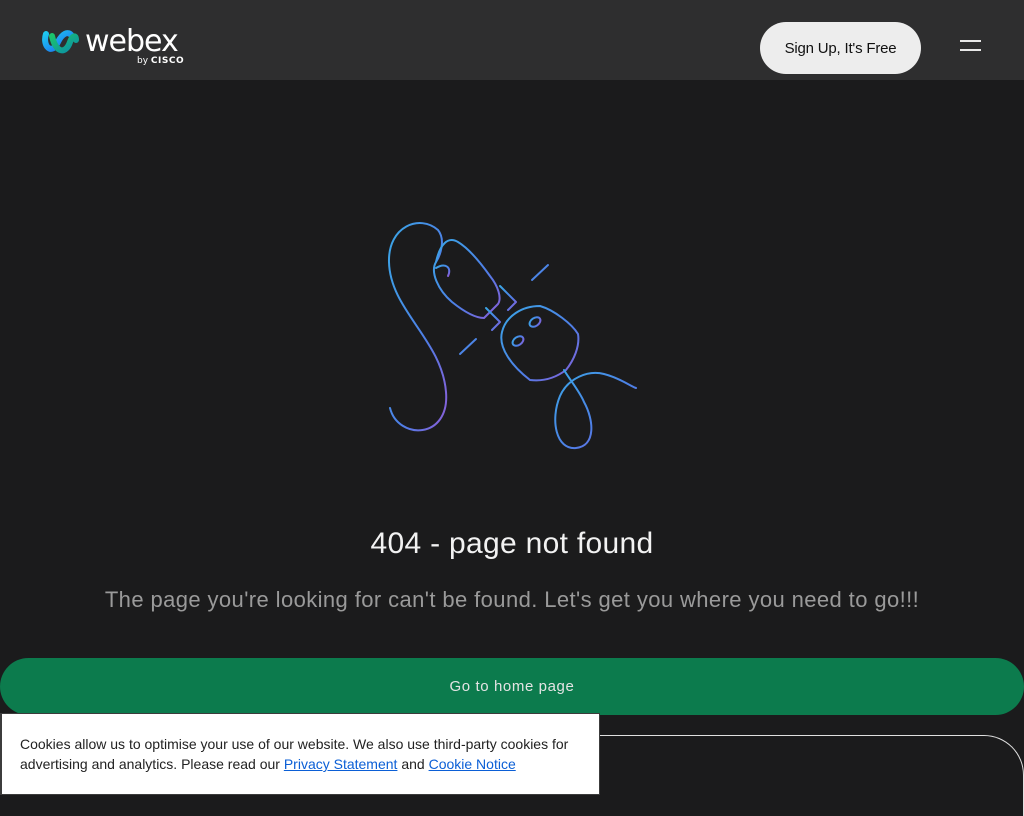  Describe the element at coordinates (971, 46) in the screenshot. I see `hamburger-menu-icon` at that location.